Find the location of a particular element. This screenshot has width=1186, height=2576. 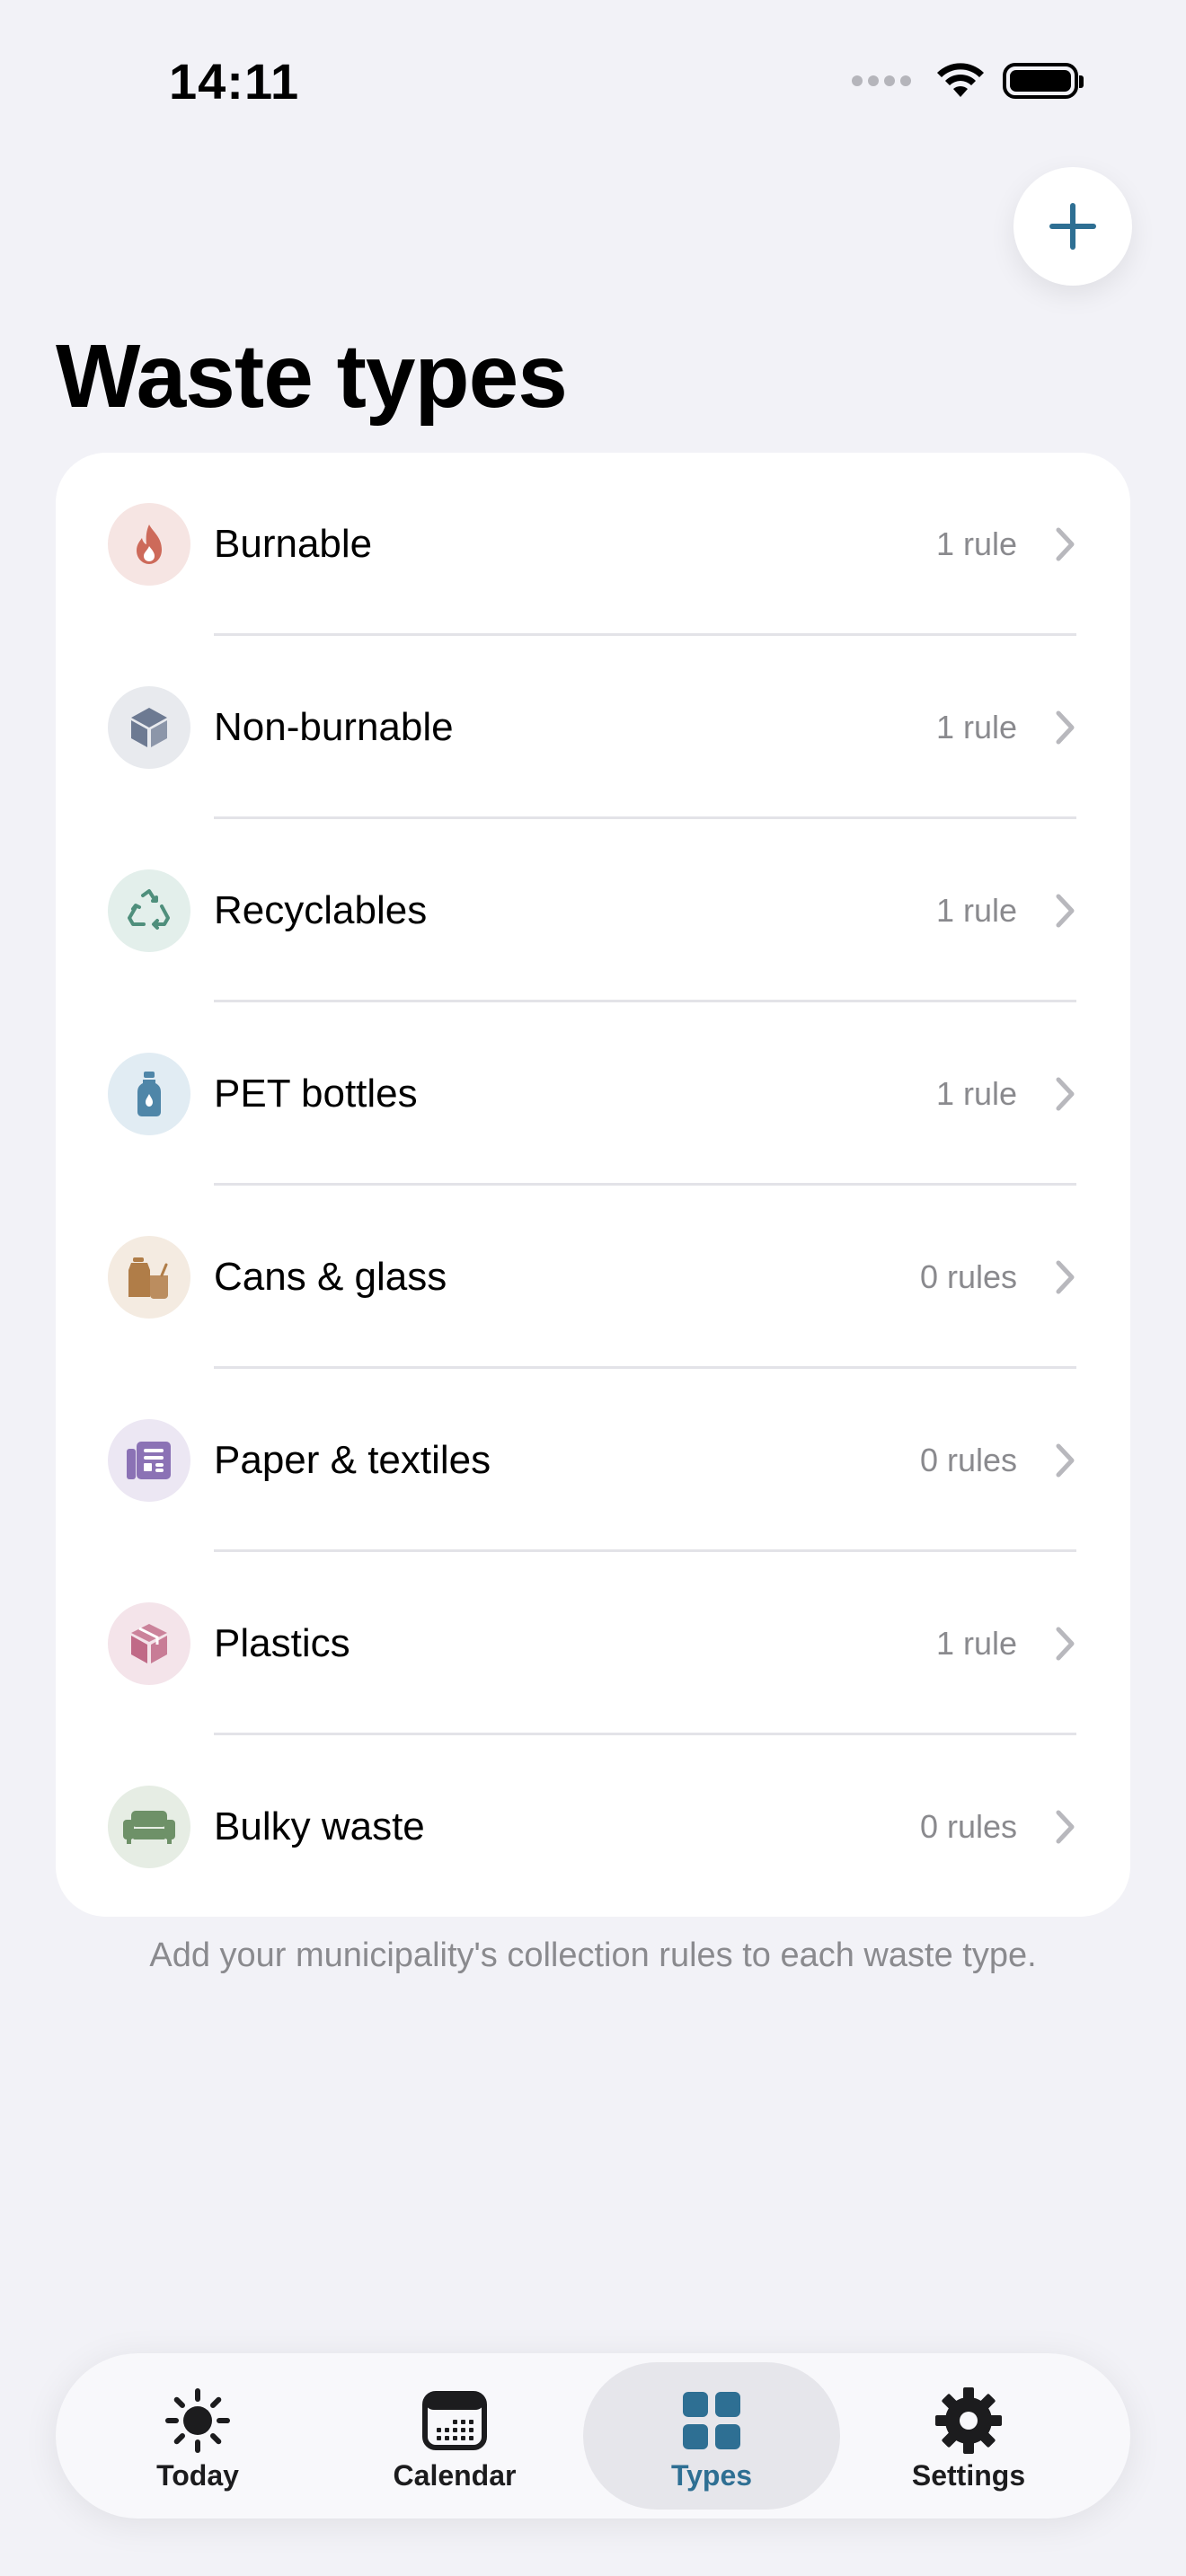

waste-type-row-paper-textiles: Paper & textiles 0 rules is located at coordinates (593, 1460).